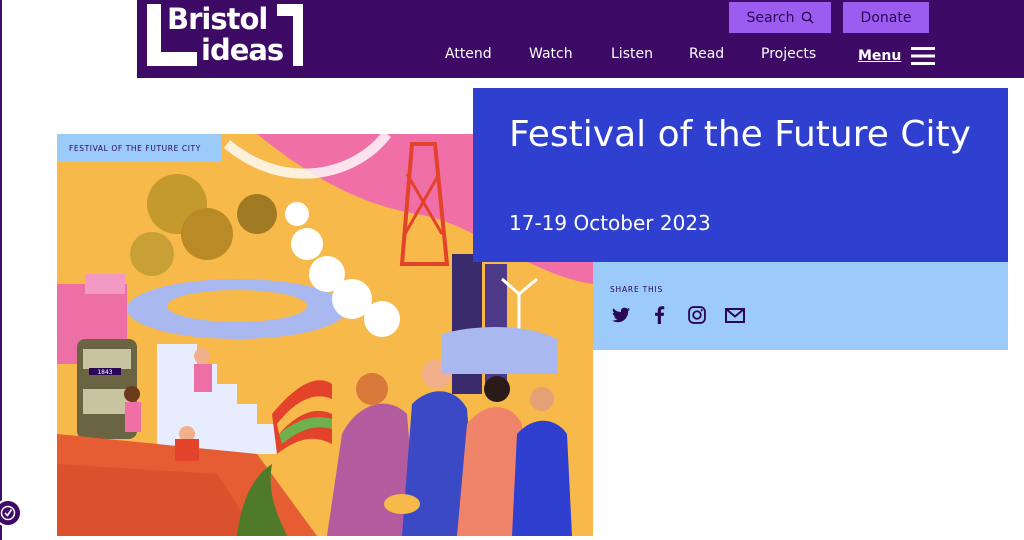 Image resolution: width=1024 pixels, height=540 pixels. Describe the element at coordinates (880, 56) in the screenshot. I see `menu-label: Menu` at that location.